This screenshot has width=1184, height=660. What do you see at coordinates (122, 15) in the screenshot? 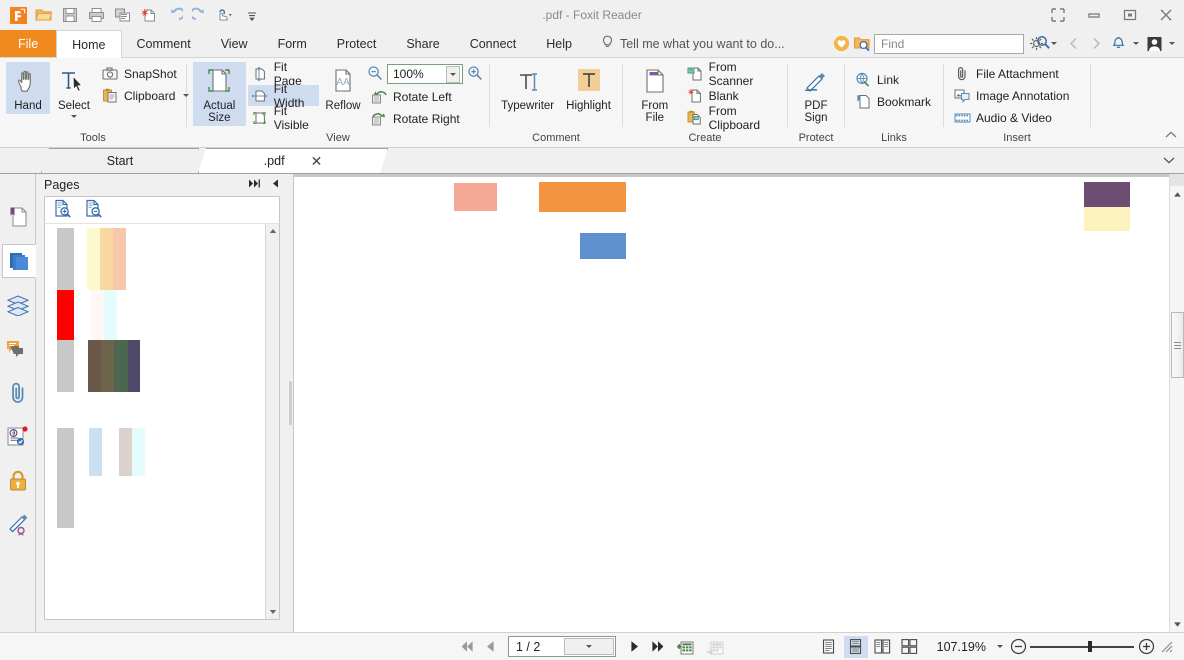
I see `email-icon` at bounding box center [122, 15].